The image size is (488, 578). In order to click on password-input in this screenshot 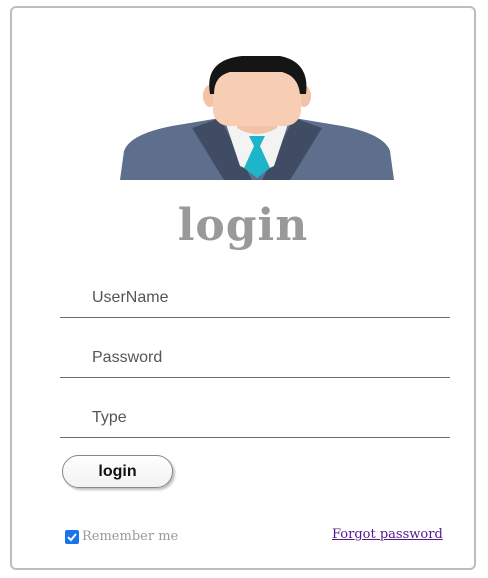, I will do `click(255, 358)`.